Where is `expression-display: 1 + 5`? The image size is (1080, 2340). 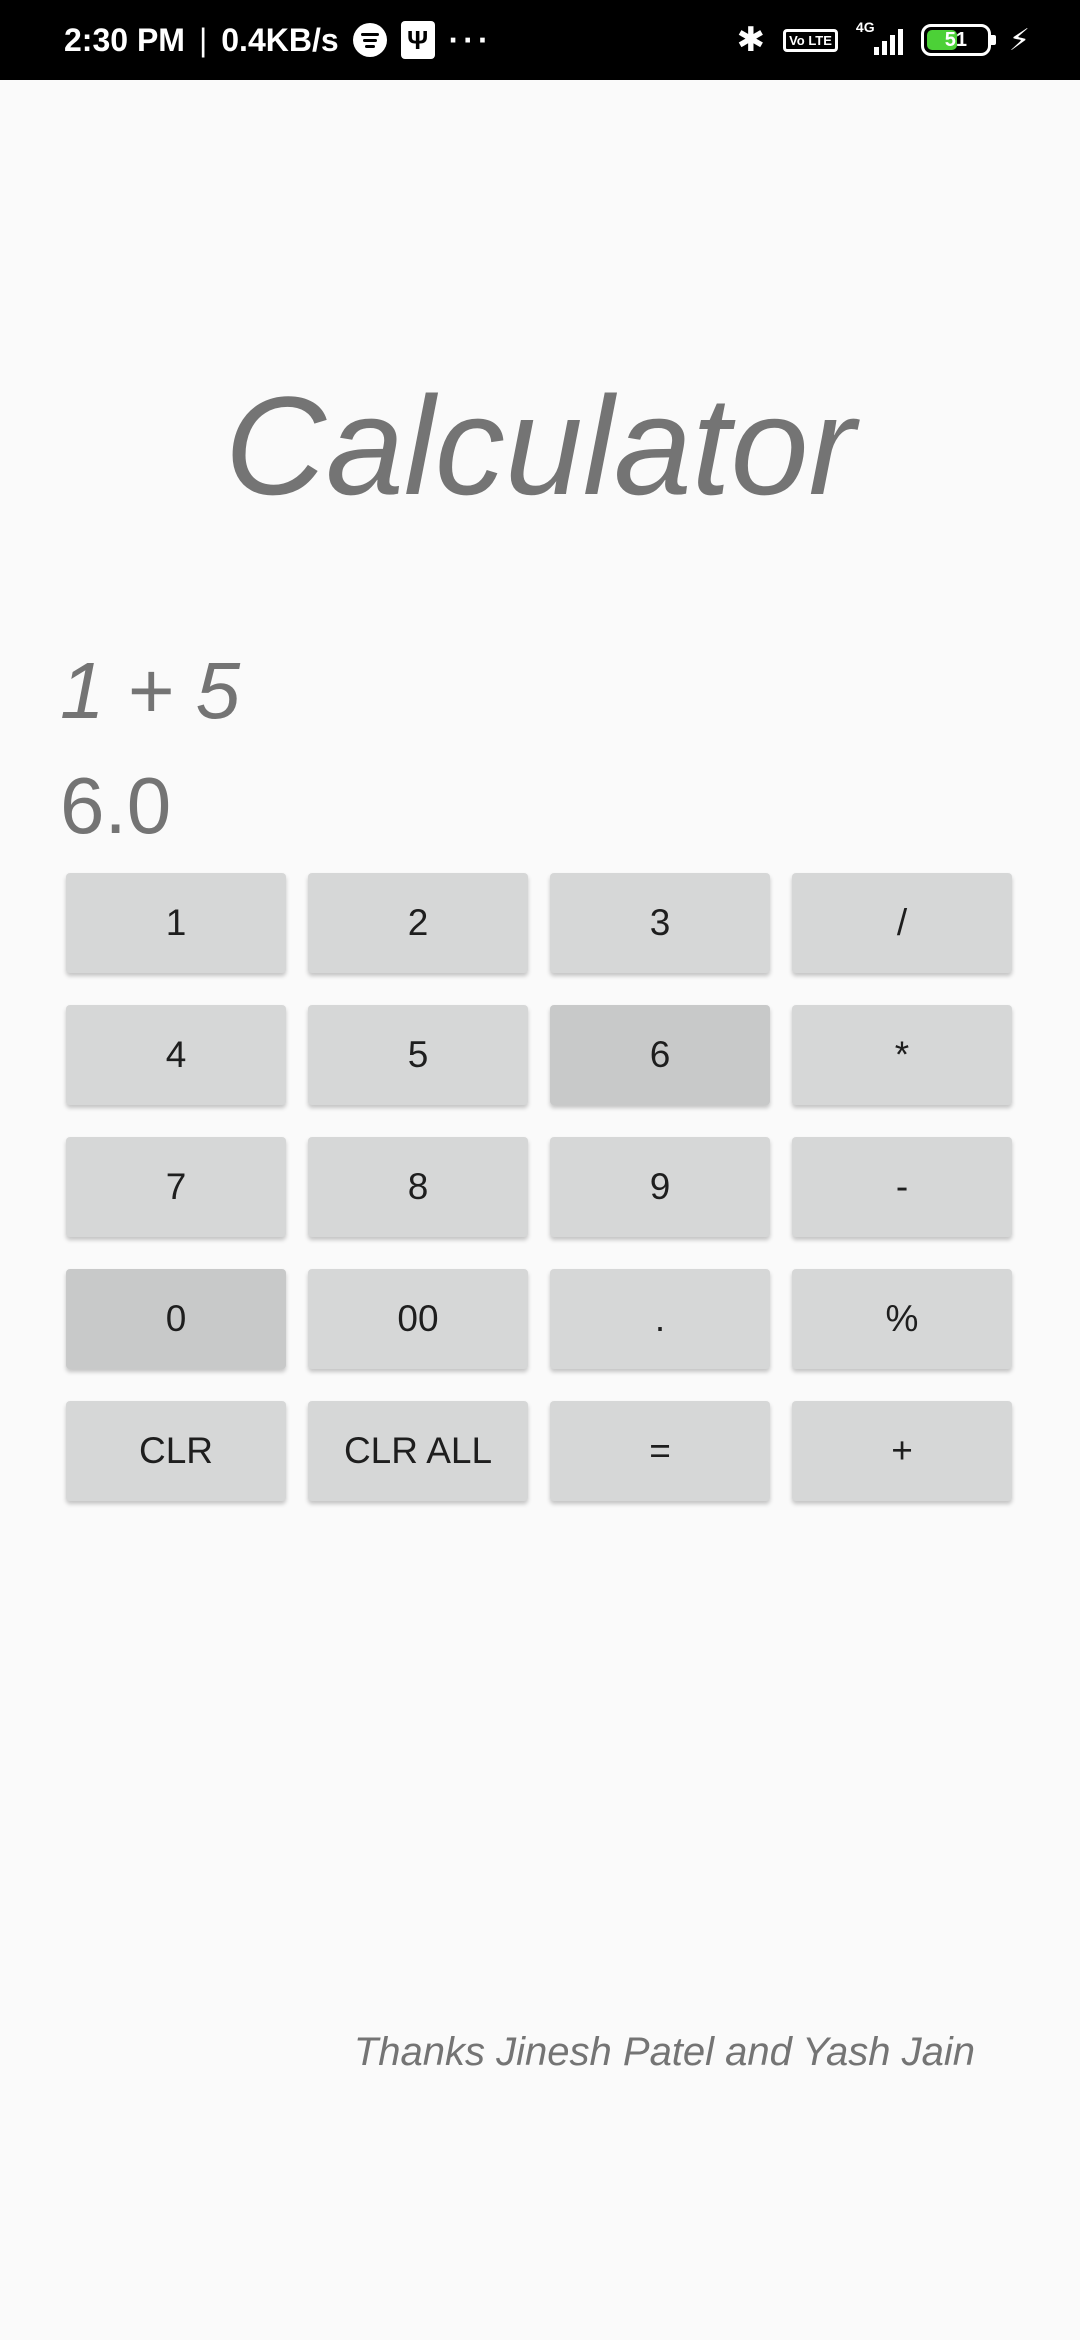
expression-display: 1 + 5 is located at coordinates (150, 690).